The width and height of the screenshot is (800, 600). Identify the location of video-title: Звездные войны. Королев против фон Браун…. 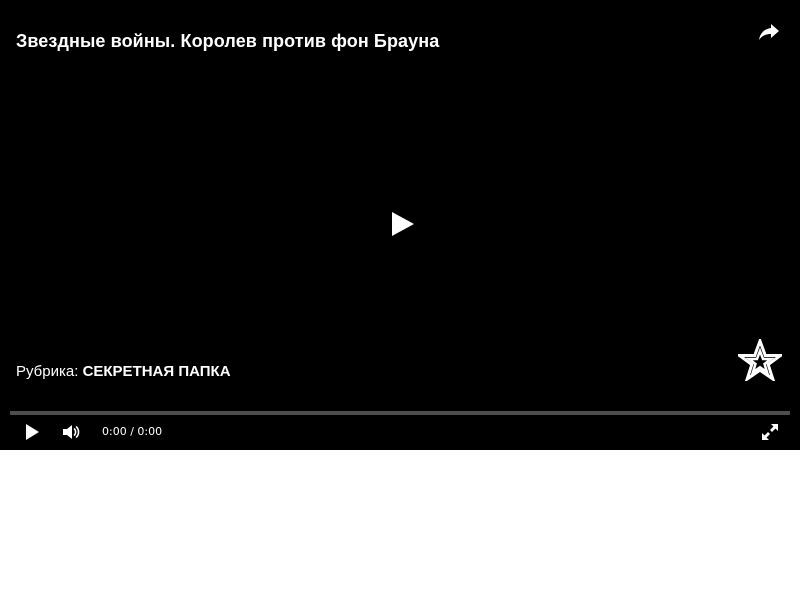
(228, 41).